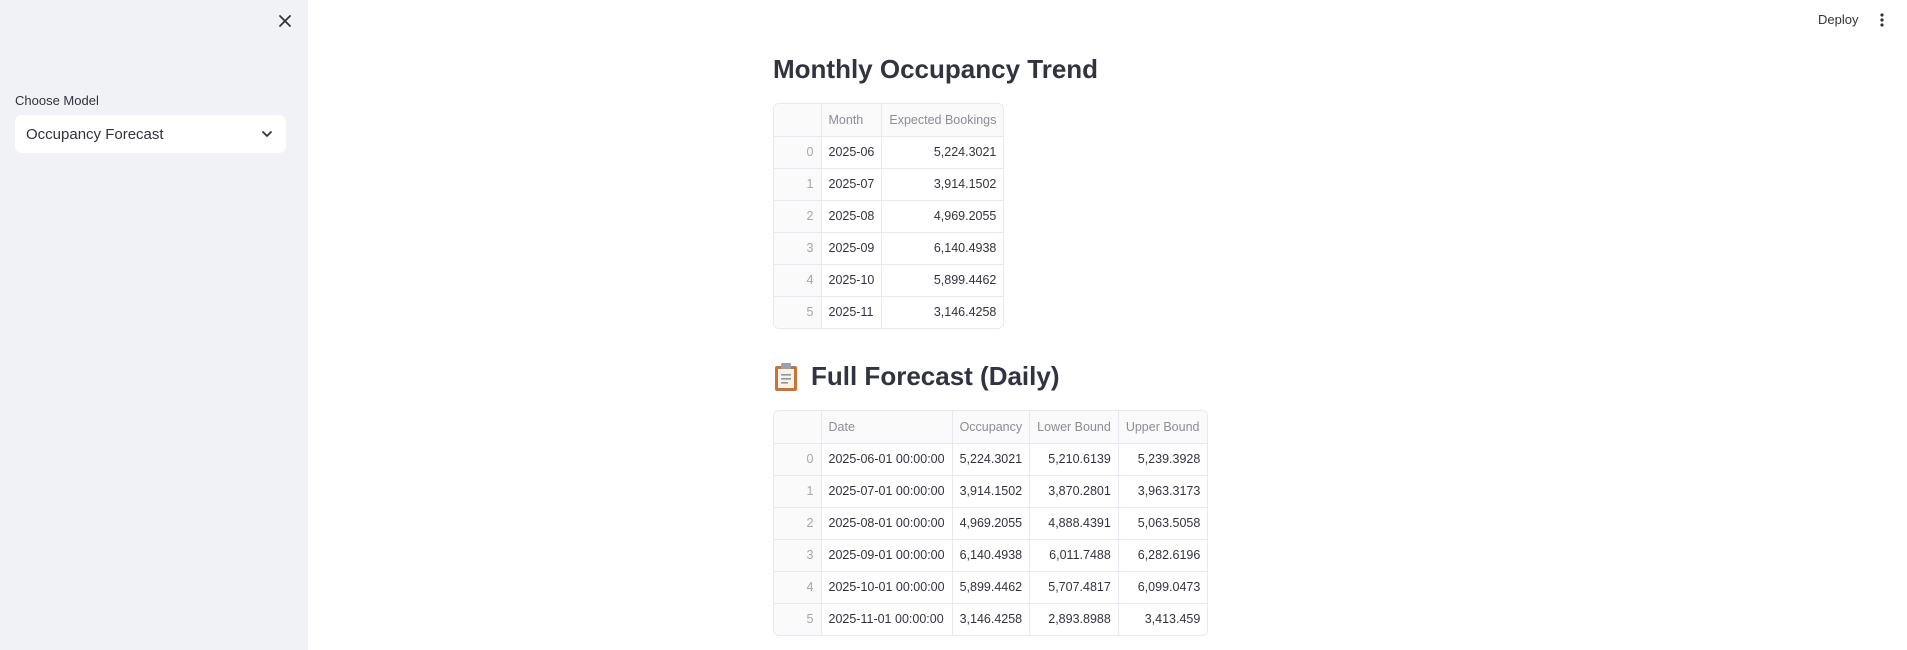 This screenshot has width=1907, height=650. I want to click on occupancy-cell: 5,899.4462, so click(991, 587).